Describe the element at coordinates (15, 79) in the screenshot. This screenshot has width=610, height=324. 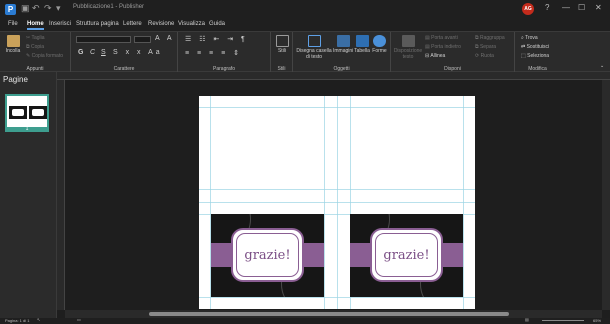
I see `pages-panel-title: Pagine` at that location.